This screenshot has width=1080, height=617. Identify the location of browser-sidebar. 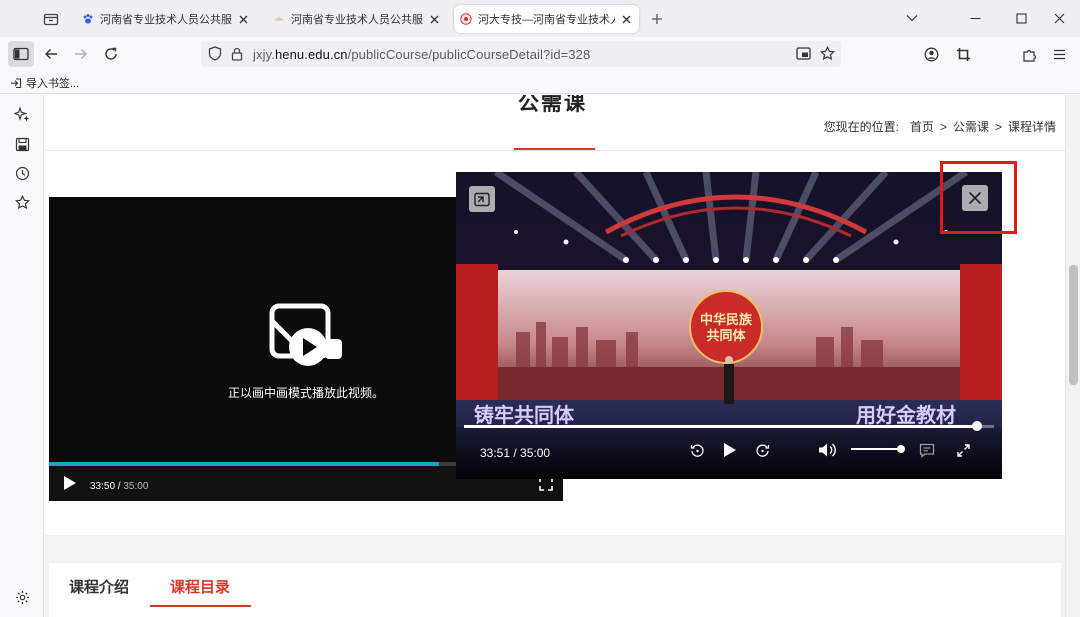
(22, 356).